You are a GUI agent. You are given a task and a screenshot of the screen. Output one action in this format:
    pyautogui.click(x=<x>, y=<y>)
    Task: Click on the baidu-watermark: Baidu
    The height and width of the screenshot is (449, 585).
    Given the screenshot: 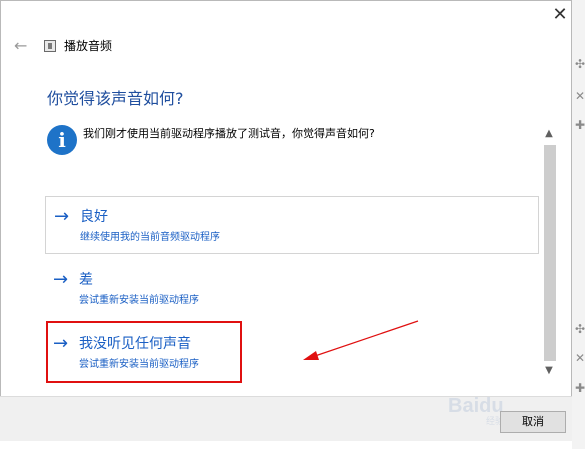 What is the action you would take?
    pyautogui.click(x=476, y=406)
    